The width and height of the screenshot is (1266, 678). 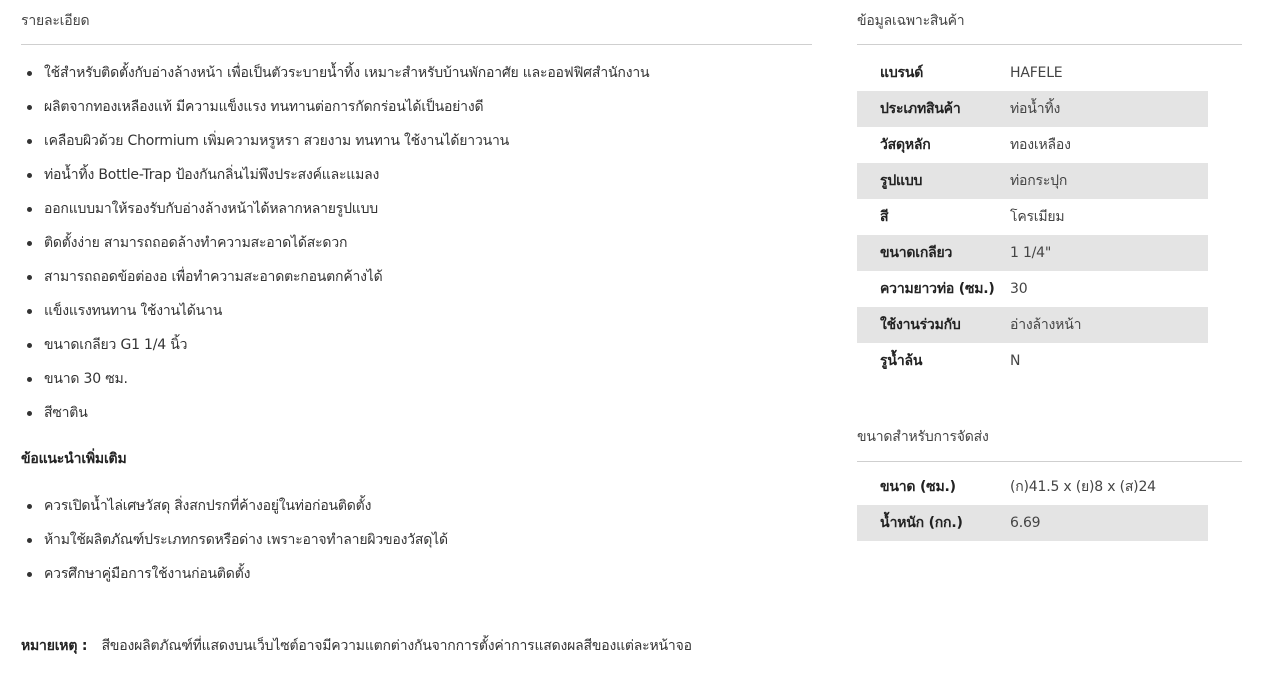 I want to click on list-item: ขนาดเกลียว G1 1/4 นิ้ว, so click(x=416, y=350).